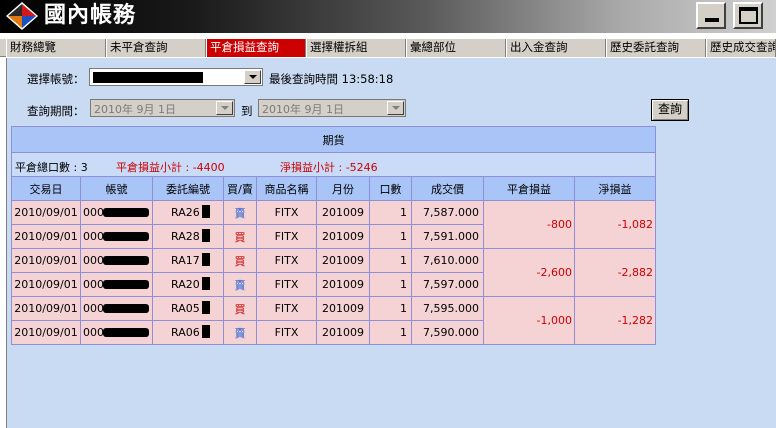 The width and height of the screenshot is (776, 428). What do you see at coordinates (615, 272) in the screenshot?
I see `net-pnl-cell: -2,882` at bounding box center [615, 272].